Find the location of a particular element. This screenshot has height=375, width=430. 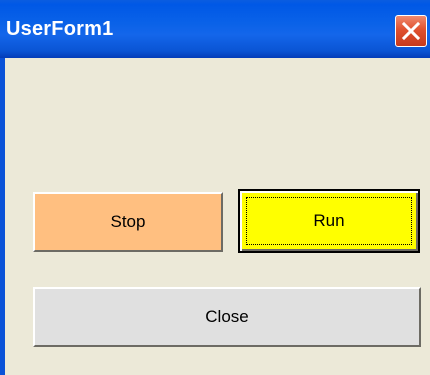

stop-button: Stop is located at coordinates (128, 222).